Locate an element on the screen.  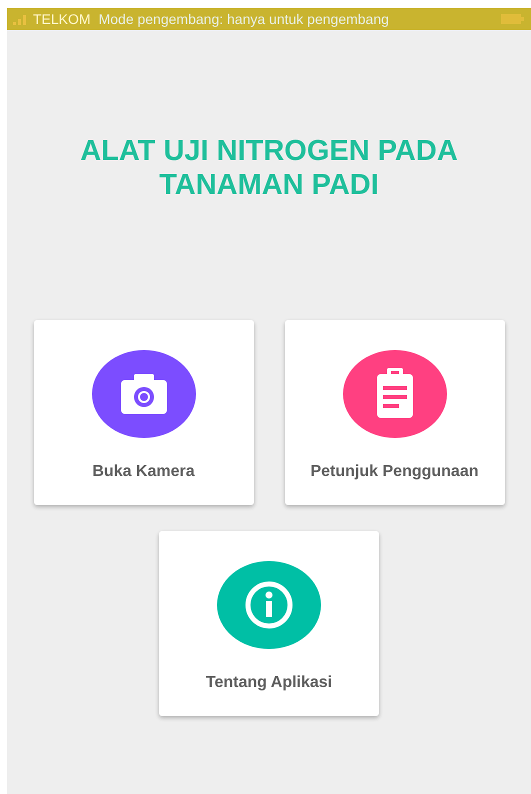
app-title: ALAT UJI NITROGEN PADA TANAMAN PADI is located at coordinates (269, 168).